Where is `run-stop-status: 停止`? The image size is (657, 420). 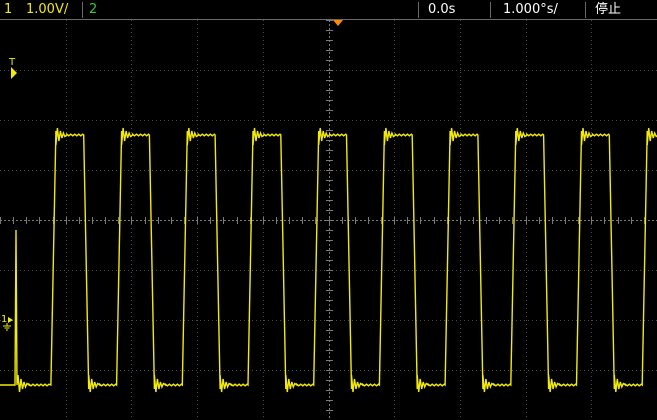
run-stop-status: 停止 is located at coordinates (608, 9).